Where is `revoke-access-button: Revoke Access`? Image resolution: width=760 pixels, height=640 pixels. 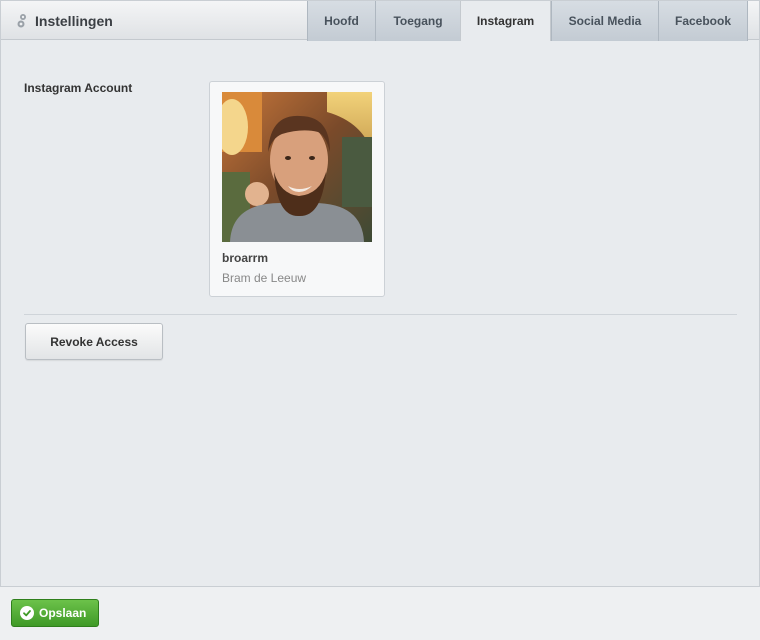 revoke-access-button: Revoke Access is located at coordinates (94, 341).